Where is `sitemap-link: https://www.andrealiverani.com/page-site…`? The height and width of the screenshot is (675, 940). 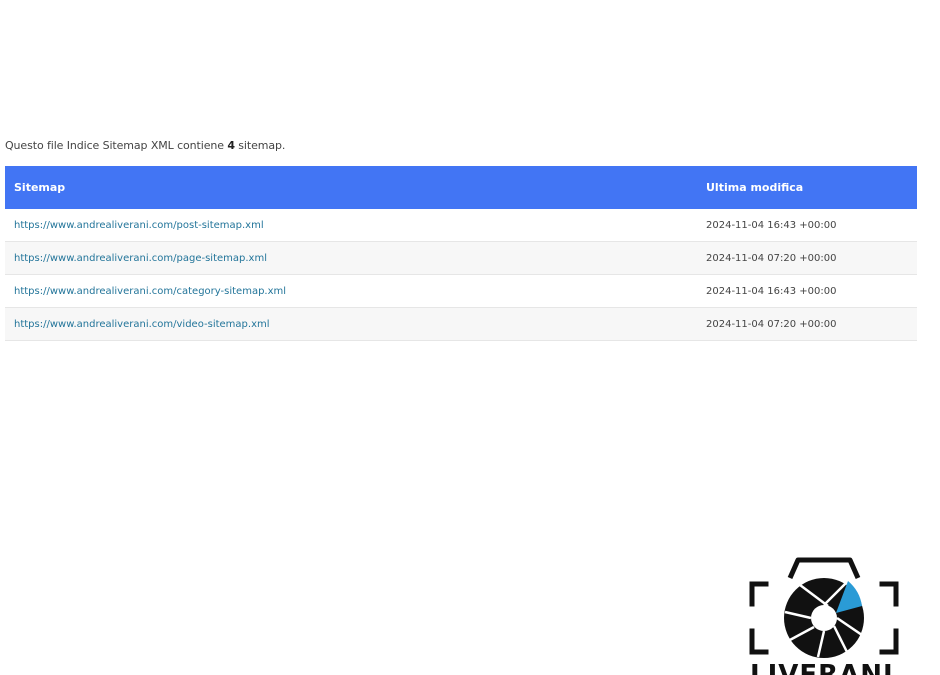
sitemap-link: https://www.andrealiverani.com/page-site… is located at coordinates (140, 258).